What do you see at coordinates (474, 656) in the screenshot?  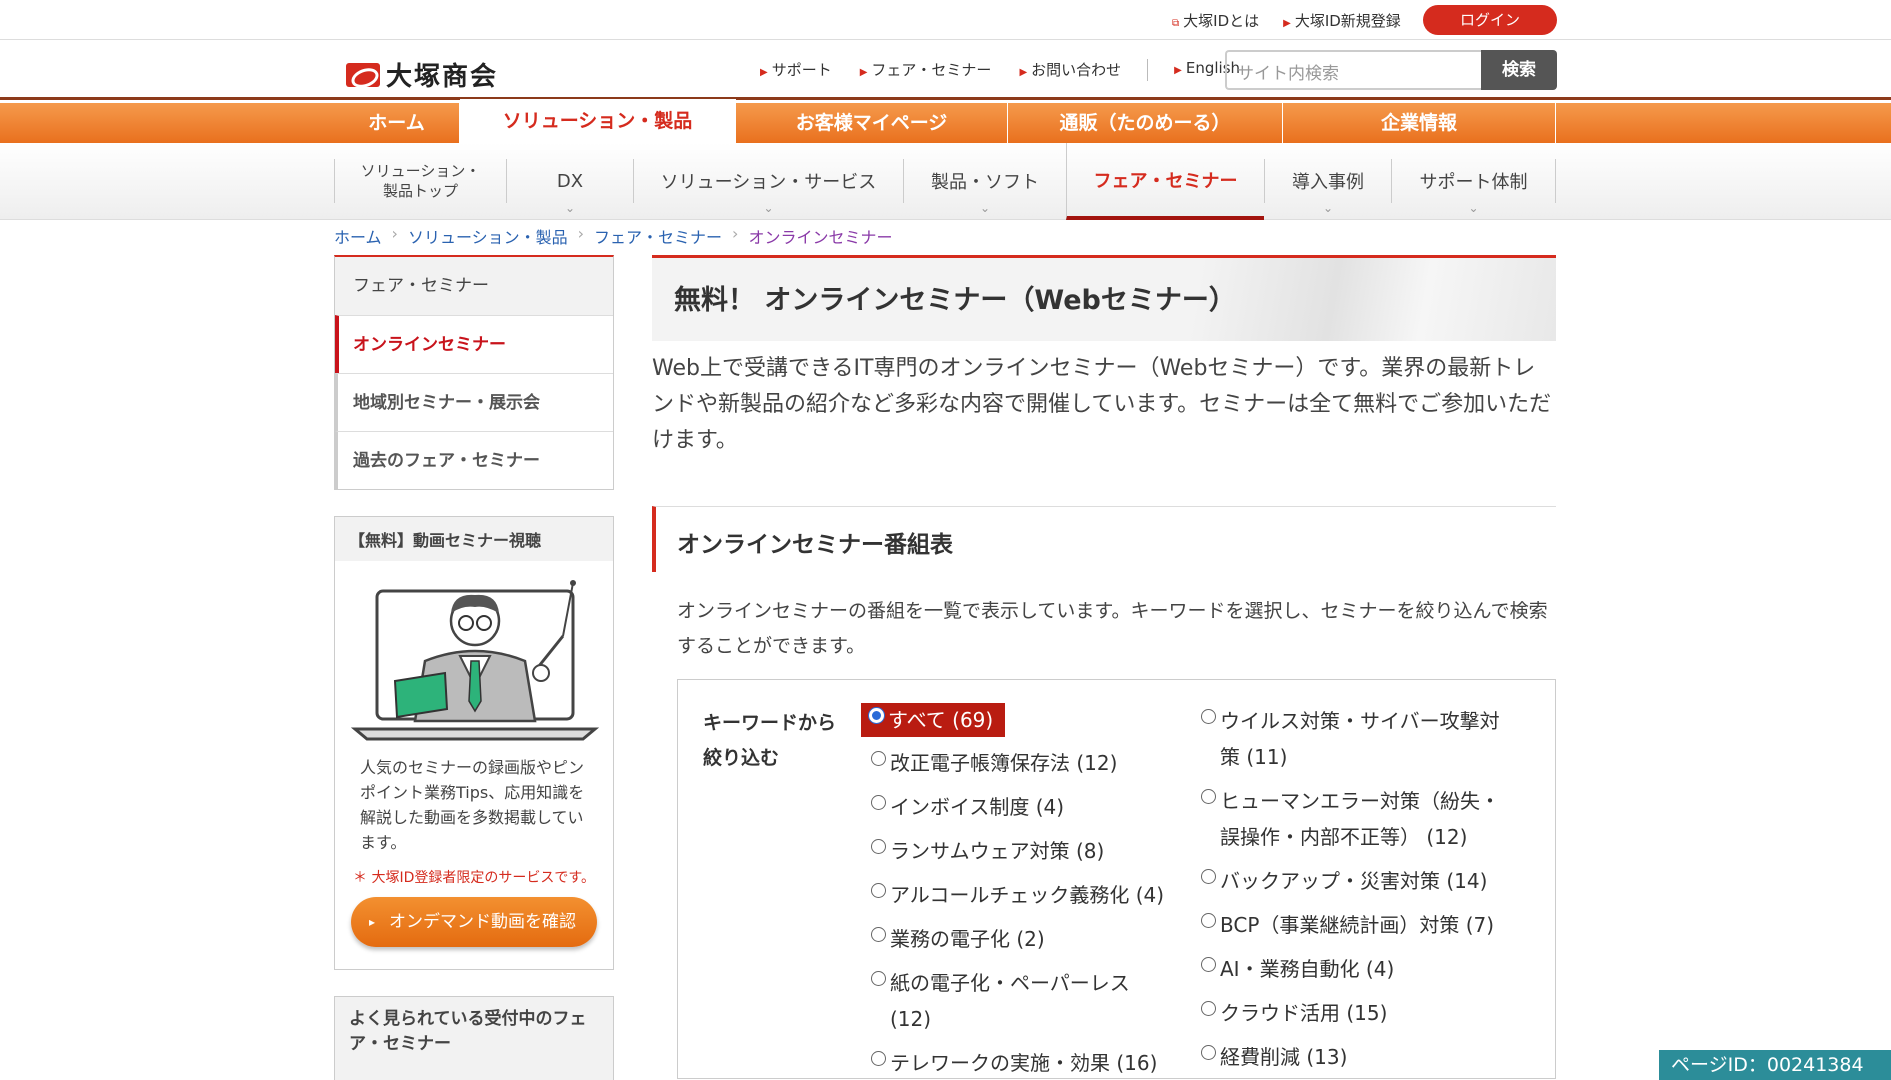 I see `presenter-illustration` at bounding box center [474, 656].